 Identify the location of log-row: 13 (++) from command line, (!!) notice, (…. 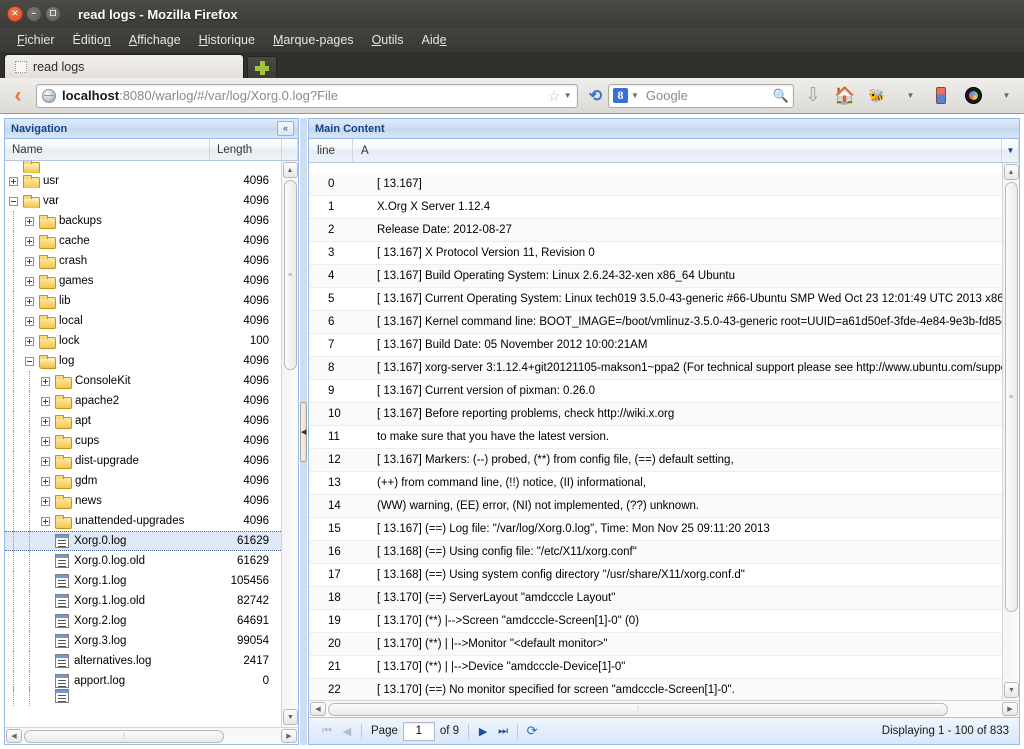
(655, 483).